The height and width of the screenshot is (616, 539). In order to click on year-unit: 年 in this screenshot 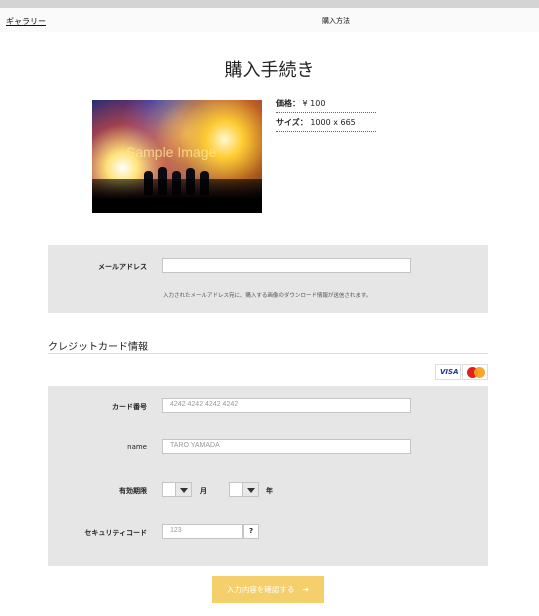, I will do `click(269, 491)`.